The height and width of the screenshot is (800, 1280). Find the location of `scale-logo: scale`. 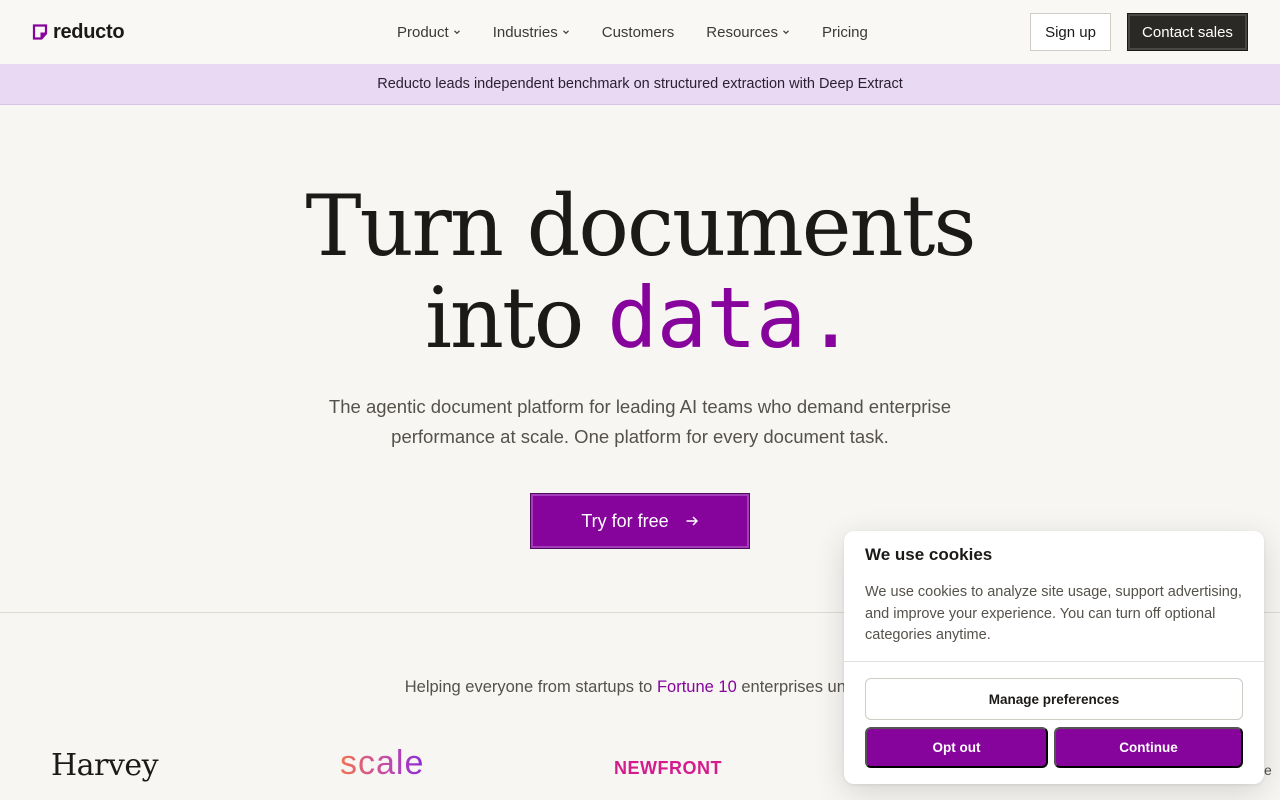

scale-logo: scale is located at coordinates (382, 763).